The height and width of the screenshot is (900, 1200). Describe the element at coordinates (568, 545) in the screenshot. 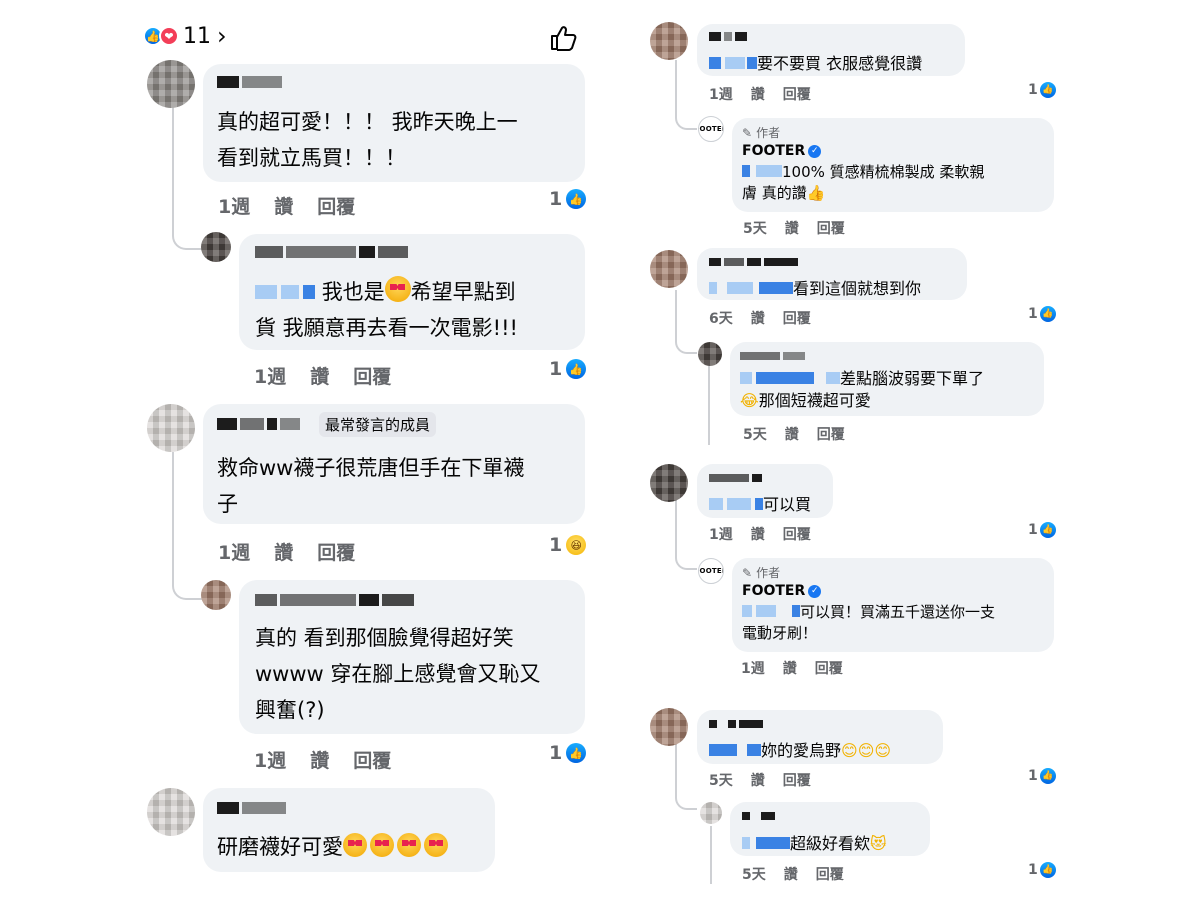

I see `comment-reactions: 1 😆` at that location.